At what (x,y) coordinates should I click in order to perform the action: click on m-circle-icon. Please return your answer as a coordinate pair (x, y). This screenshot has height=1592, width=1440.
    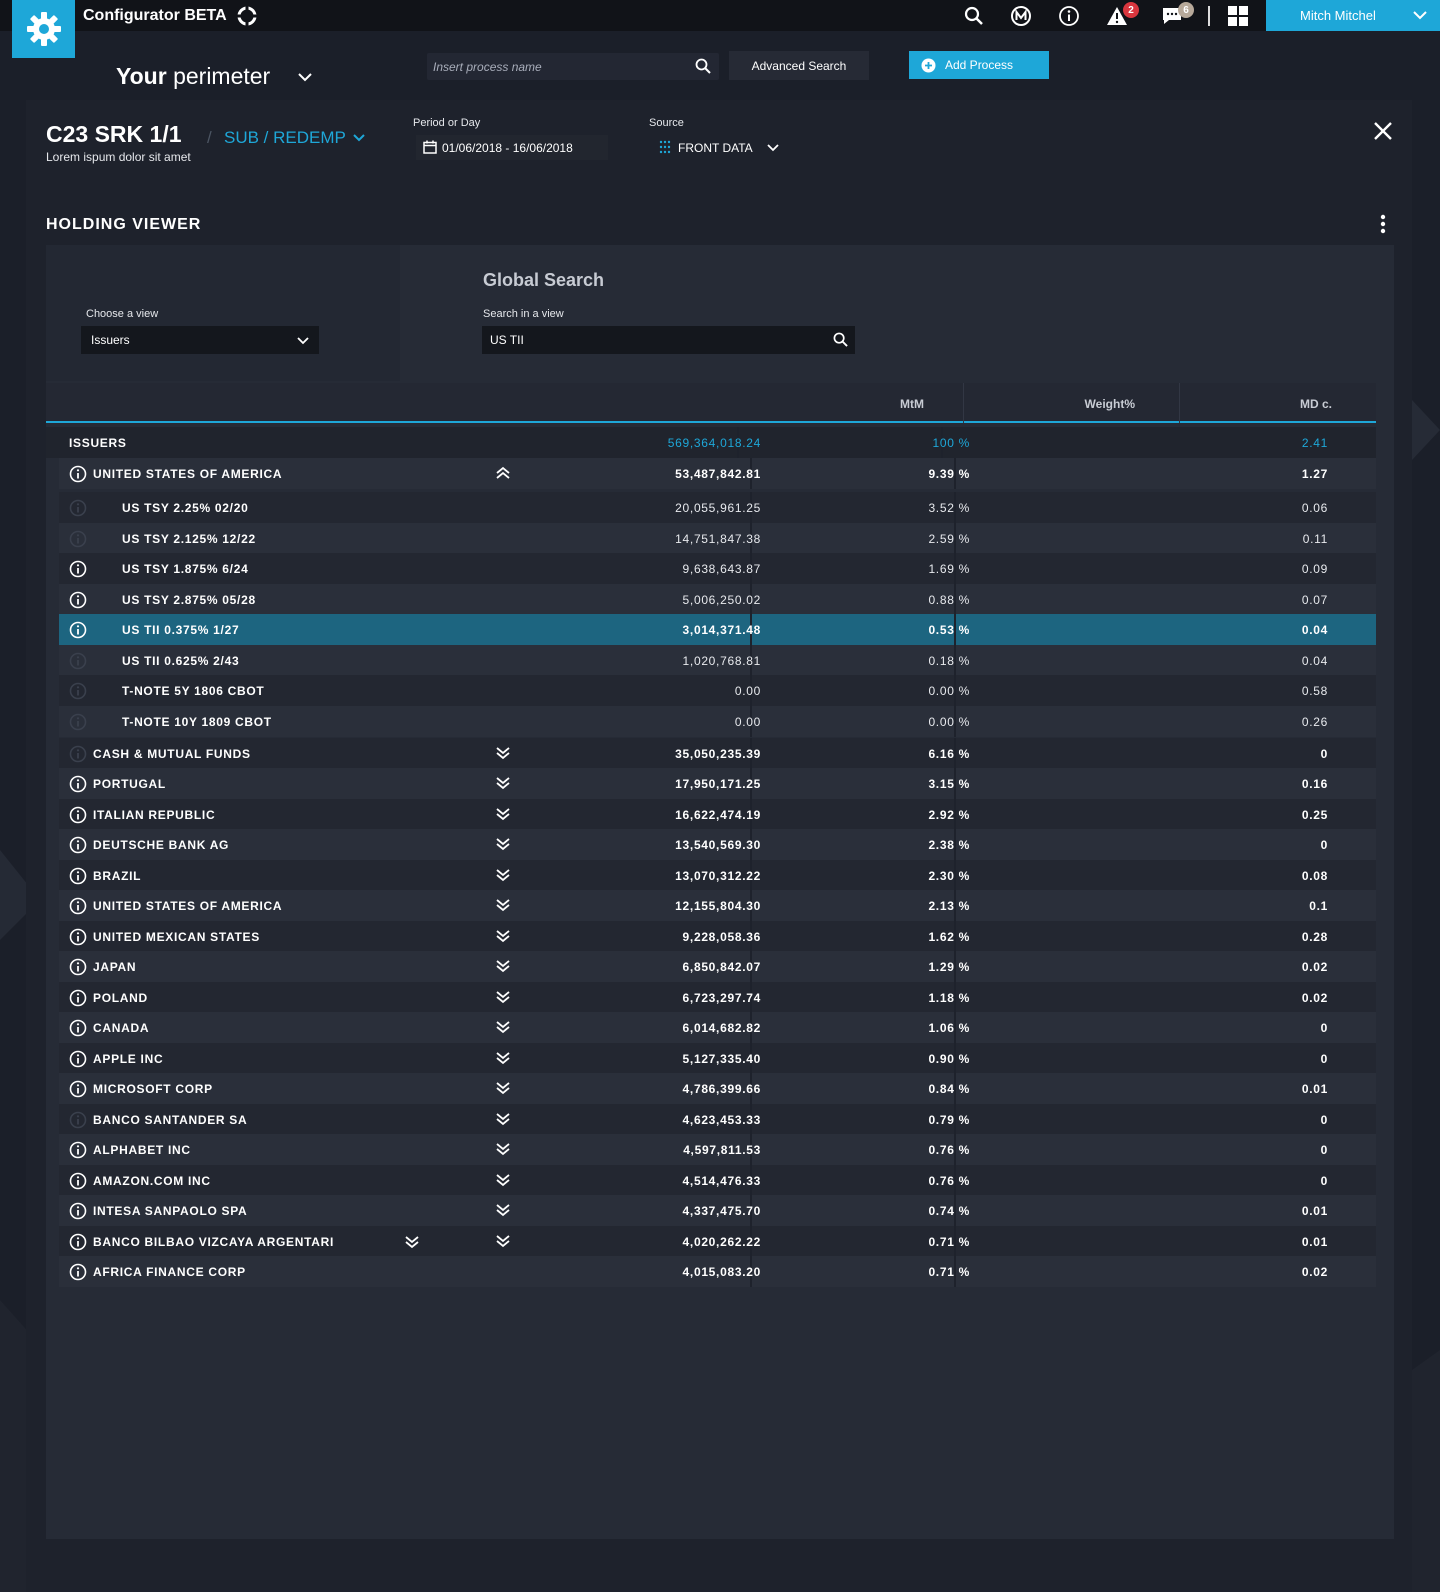
    Looking at the image, I should click on (1021, 16).